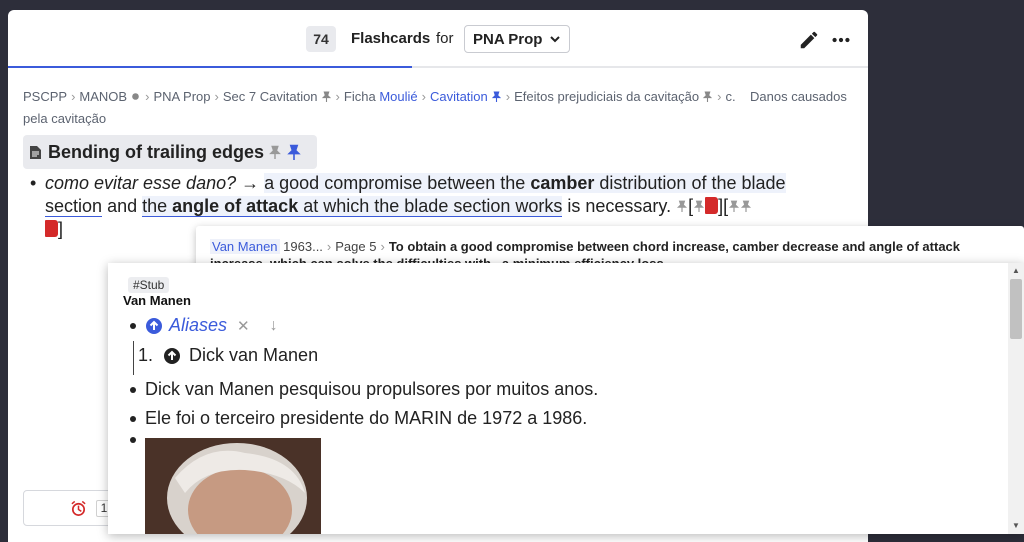 This screenshot has height=542, width=1024. What do you see at coordinates (723, 206) in the screenshot?
I see `bracket-close-open: ][` at bounding box center [723, 206].